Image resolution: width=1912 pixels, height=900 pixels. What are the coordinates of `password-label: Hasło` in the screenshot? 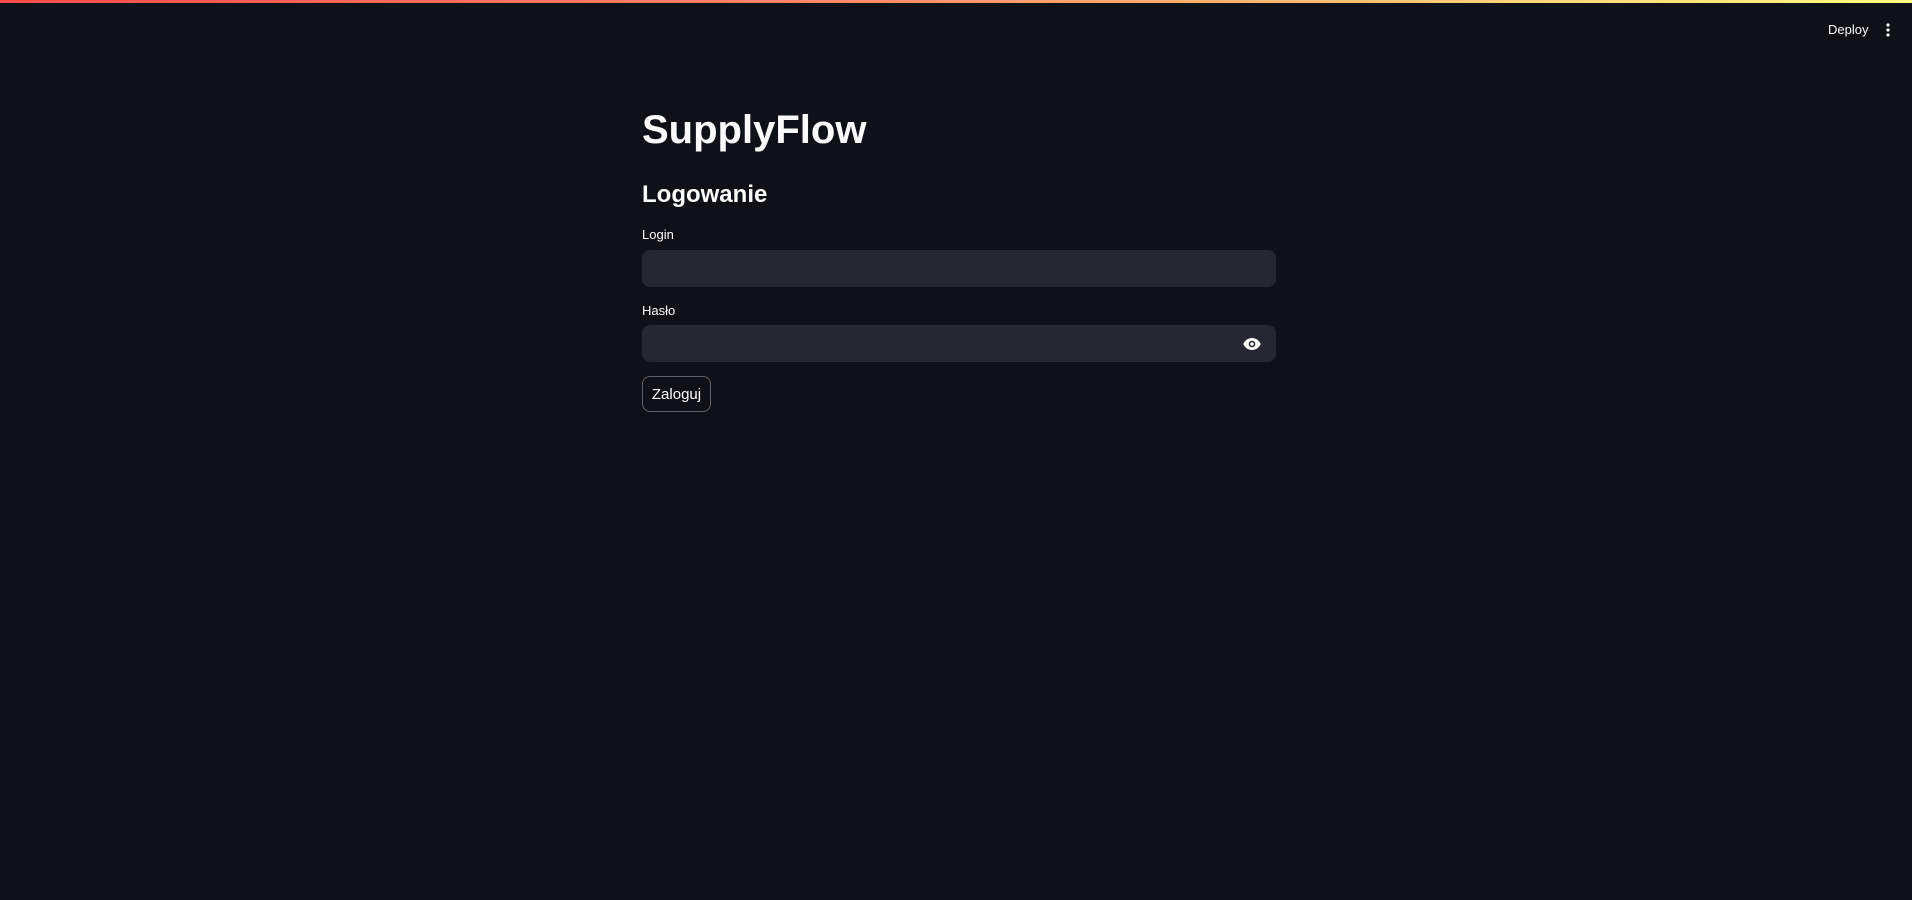 It's located at (659, 310).